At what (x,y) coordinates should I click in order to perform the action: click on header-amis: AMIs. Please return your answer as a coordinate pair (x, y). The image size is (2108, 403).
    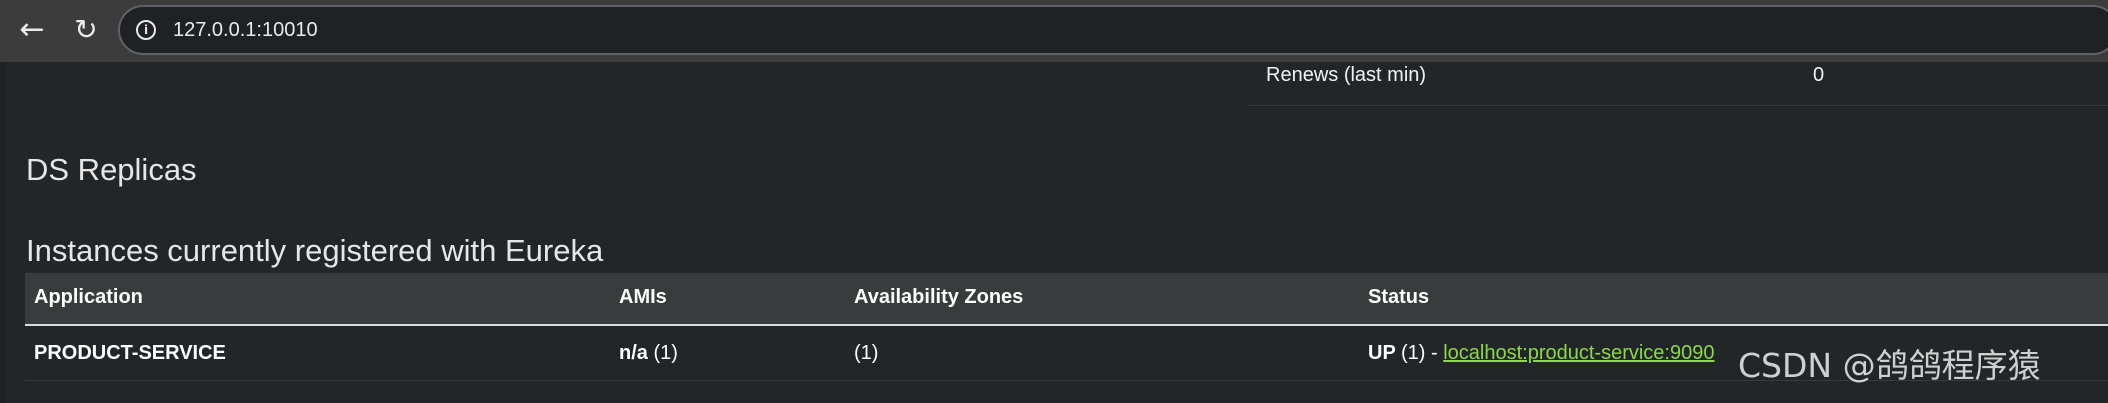
    Looking at the image, I should click on (643, 297).